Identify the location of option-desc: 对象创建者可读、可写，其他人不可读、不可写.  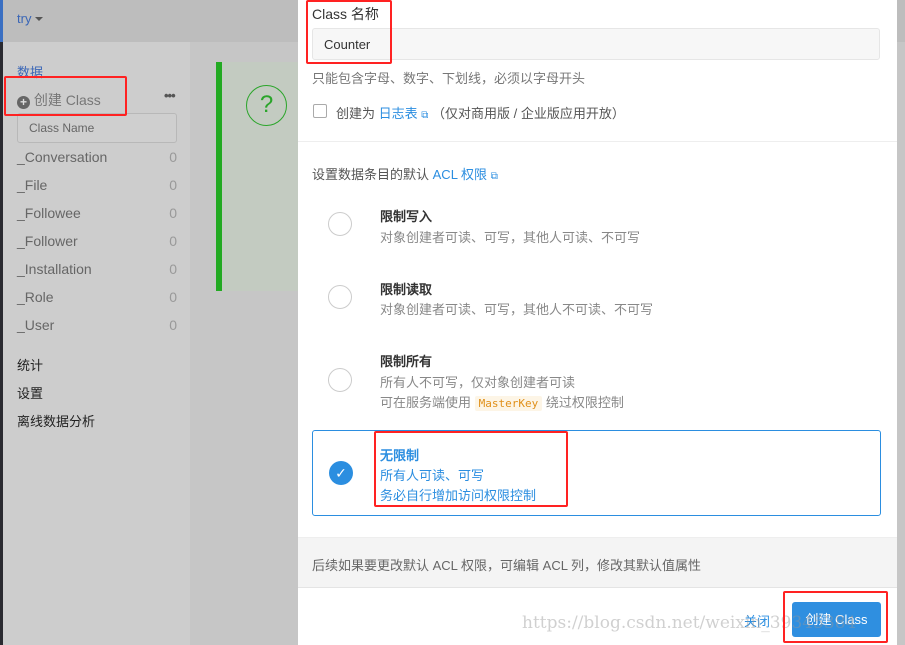
(517, 309).